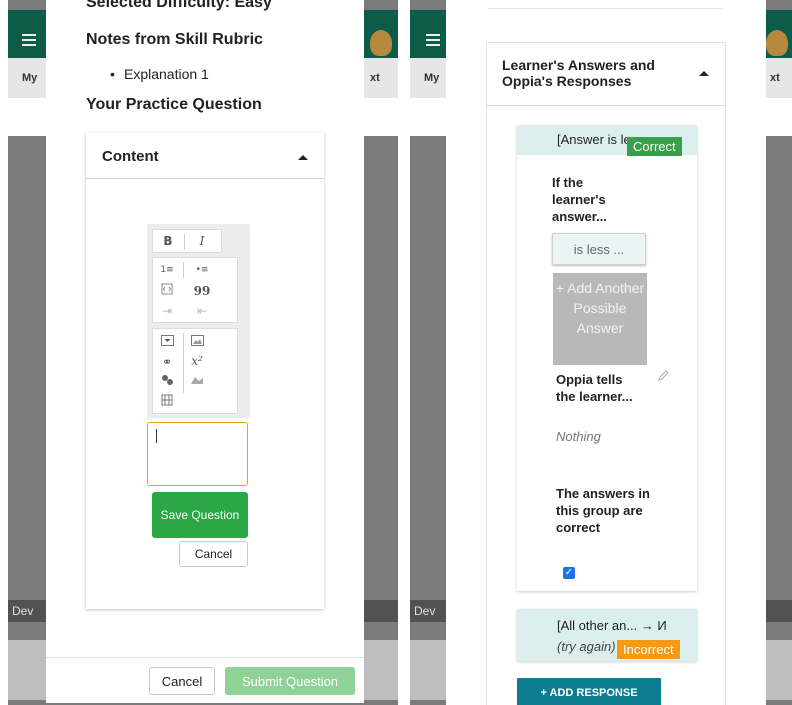  What do you see at coordinates (197, 361) in the screenshot?
I see `math-formula-button: x²` at bounding box center [197, 361].